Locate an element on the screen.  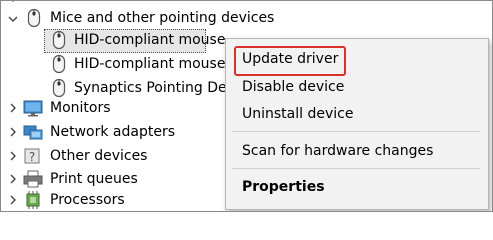
tree-category-label: Network adapters is located at coordinates (112, 132).